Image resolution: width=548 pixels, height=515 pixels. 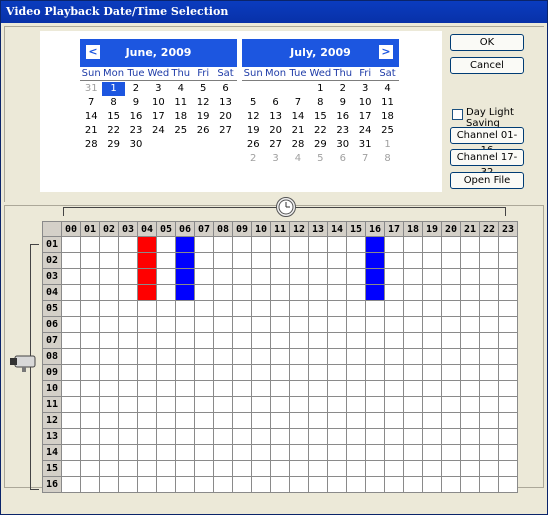 What do you see at coordinates (275, 131) in the screenshot?
I see `calendar-day: 20` at bounding box center [275, 131].